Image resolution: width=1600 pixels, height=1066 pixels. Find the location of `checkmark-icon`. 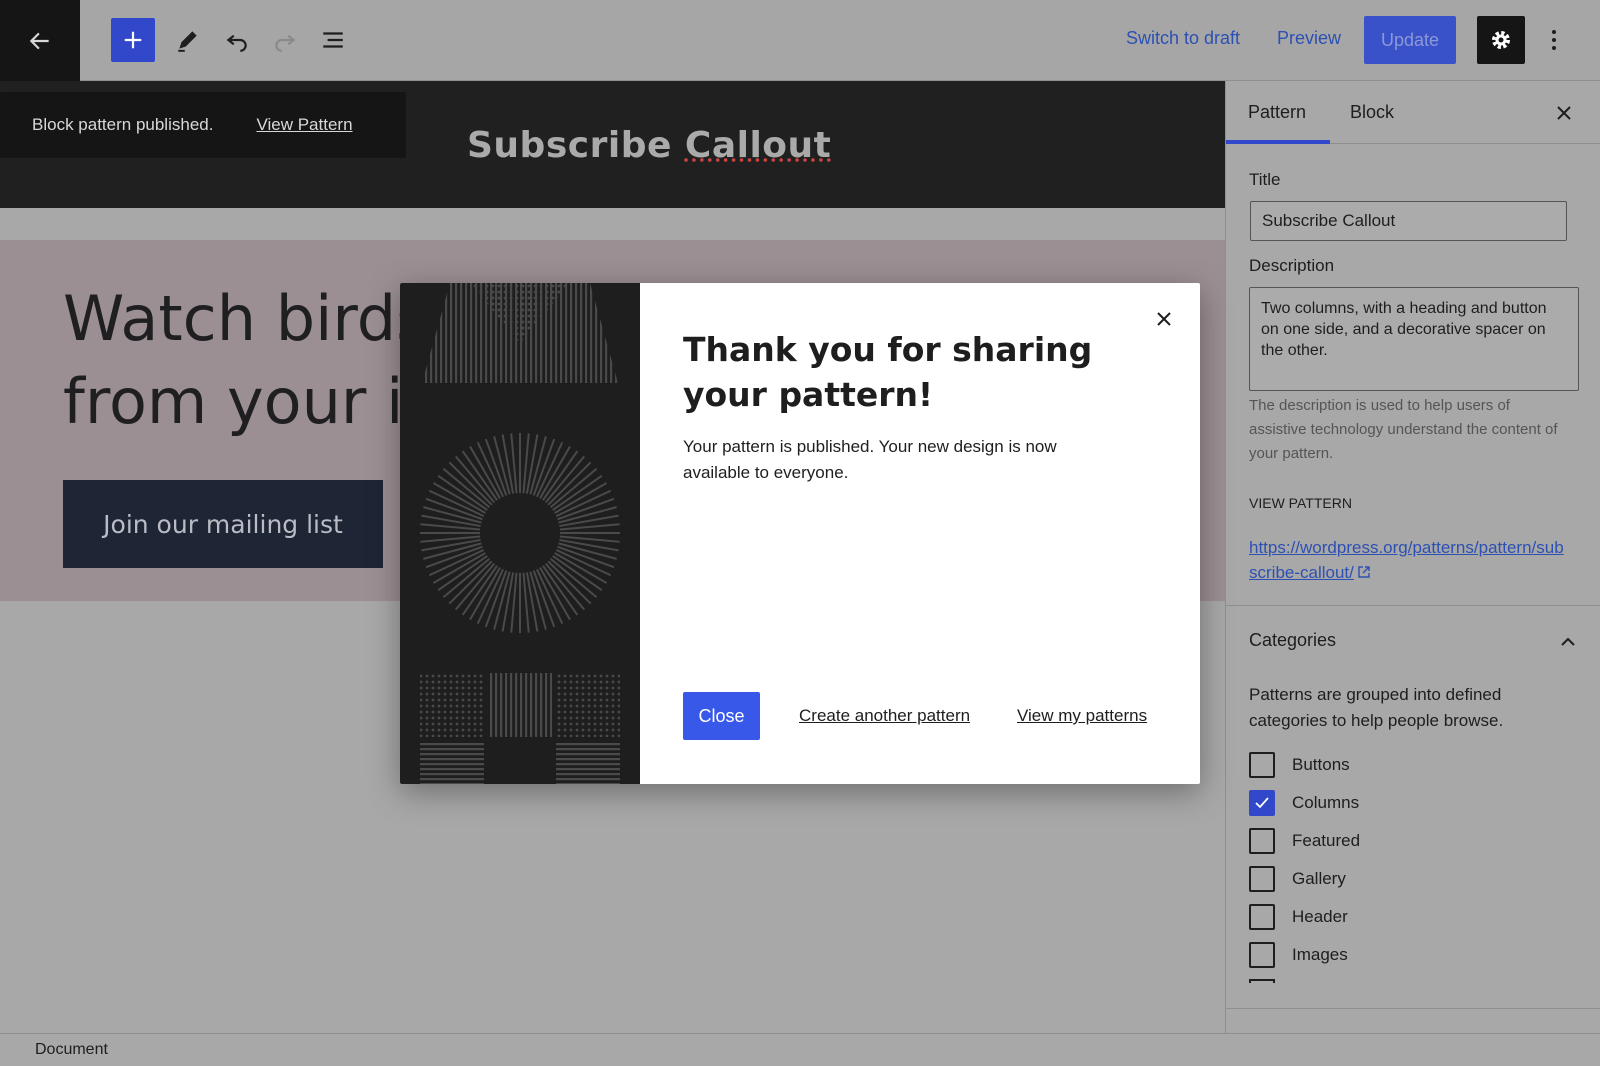

checkmark-icon is located at coordinates (1262, 803).